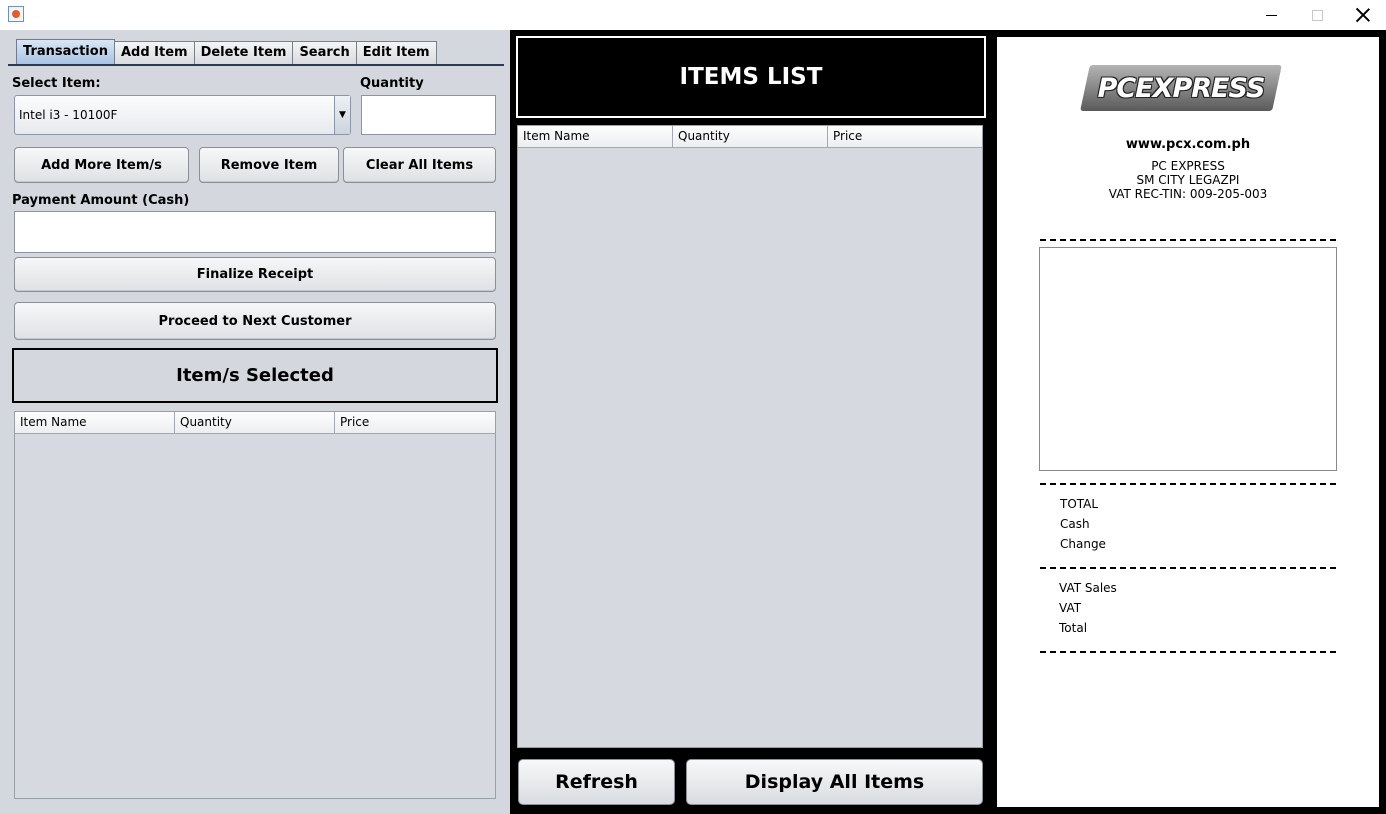 This screenshot has height=814, width=1386. Describe the element at coordinates (428, 115) in the screenshot. I see `quantity-input` at that location.